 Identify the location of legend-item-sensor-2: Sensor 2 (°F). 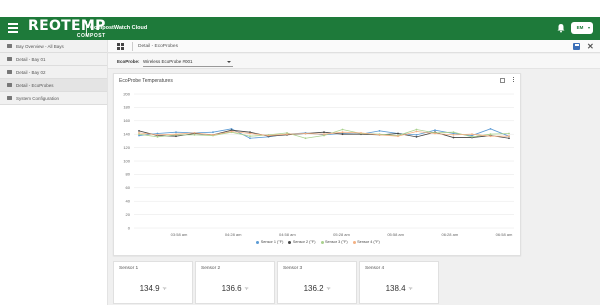
(302, 242).